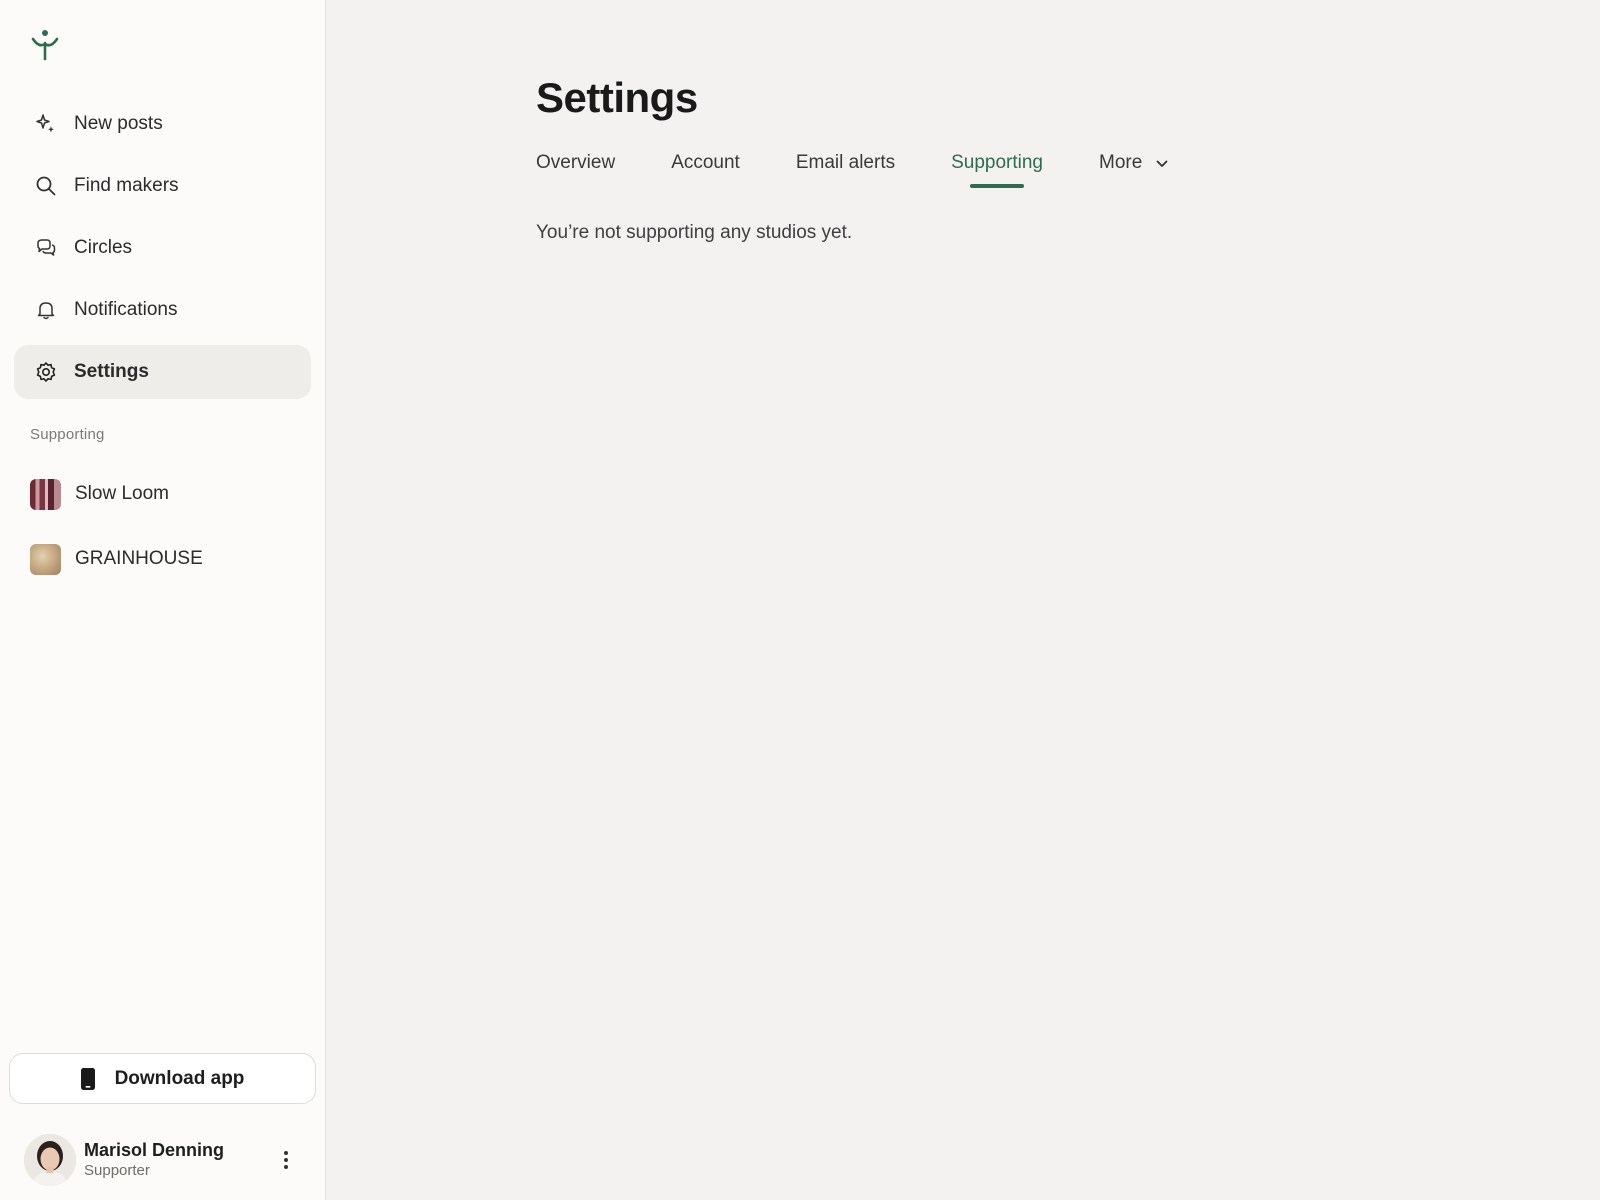 This screenshot has width=1600, height=1200. What do you see at coordinates (845, 162) in the screenshot?
I see `tab-label: Email alerts` at bounding box center [845, 162].